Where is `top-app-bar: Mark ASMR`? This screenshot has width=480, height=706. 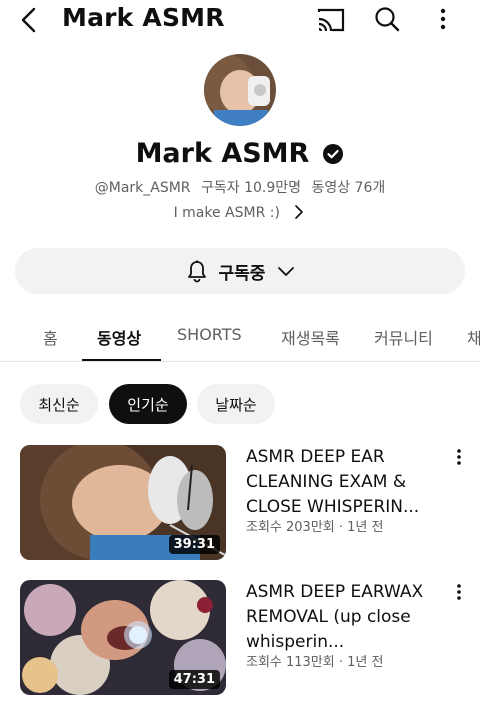 top-app-bar: Mark ASMR is located at coordinates (240, 20).